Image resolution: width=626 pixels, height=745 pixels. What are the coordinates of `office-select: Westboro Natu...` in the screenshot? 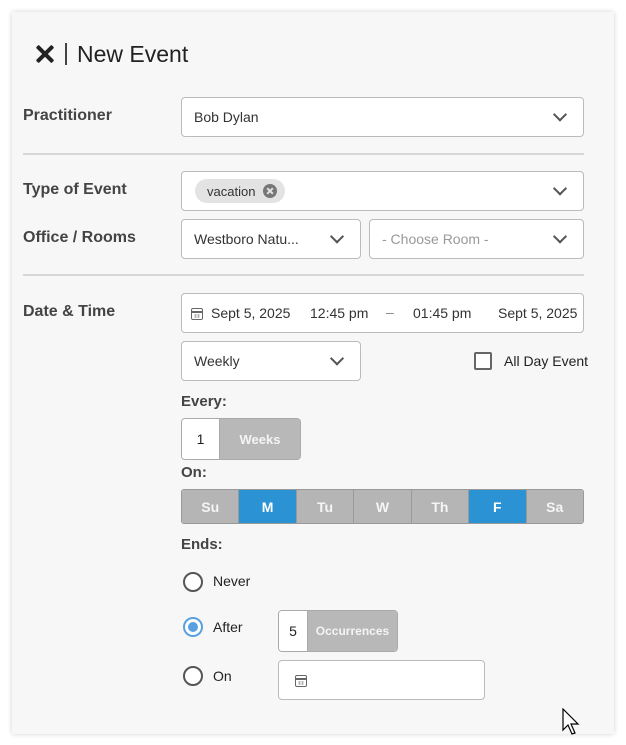 It's located at (271, 239).